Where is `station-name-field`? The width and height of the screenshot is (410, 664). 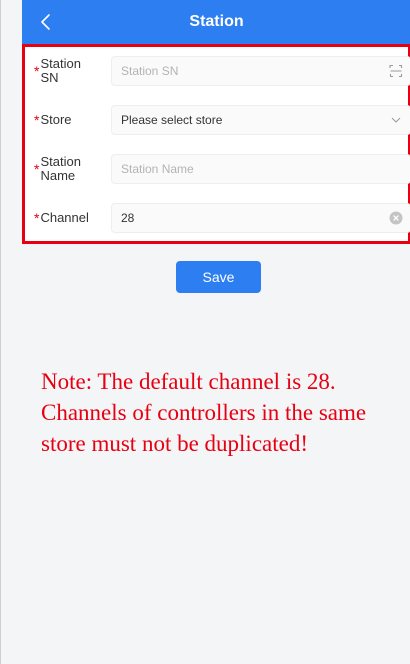 station-name-field is located at coordinates (260, 169).